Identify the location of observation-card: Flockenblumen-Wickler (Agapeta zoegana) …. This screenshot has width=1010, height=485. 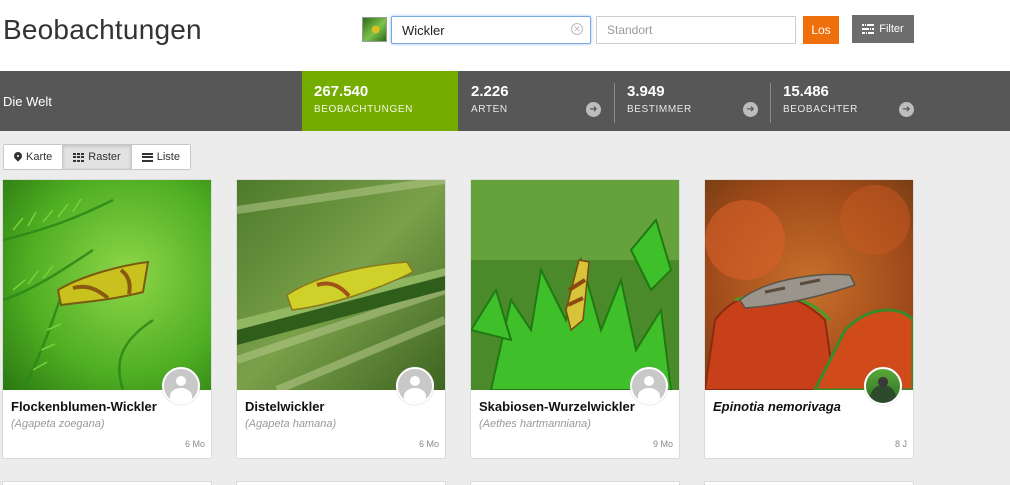
(107, 319).